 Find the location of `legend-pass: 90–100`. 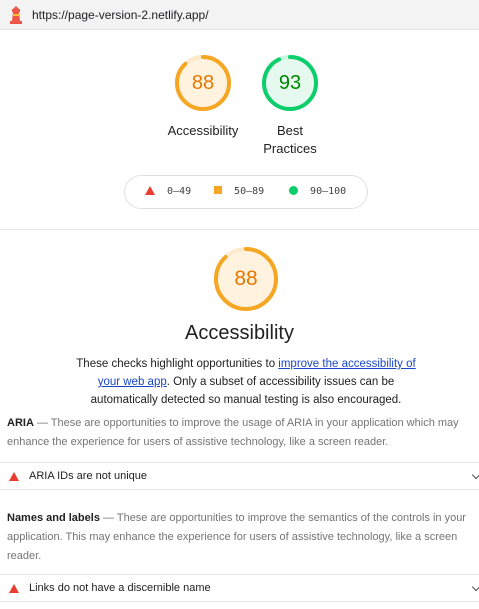

legend-pass: 90–100 is located at coordinates (317, 191).